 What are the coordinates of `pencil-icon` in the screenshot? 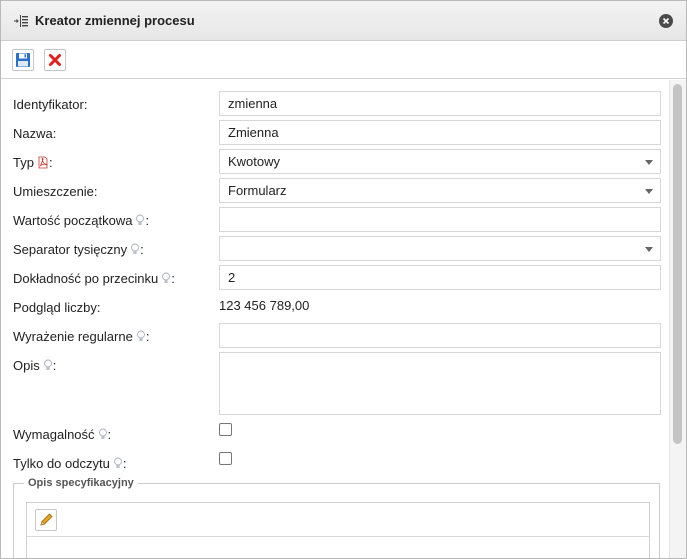 It's located at (46, 519).